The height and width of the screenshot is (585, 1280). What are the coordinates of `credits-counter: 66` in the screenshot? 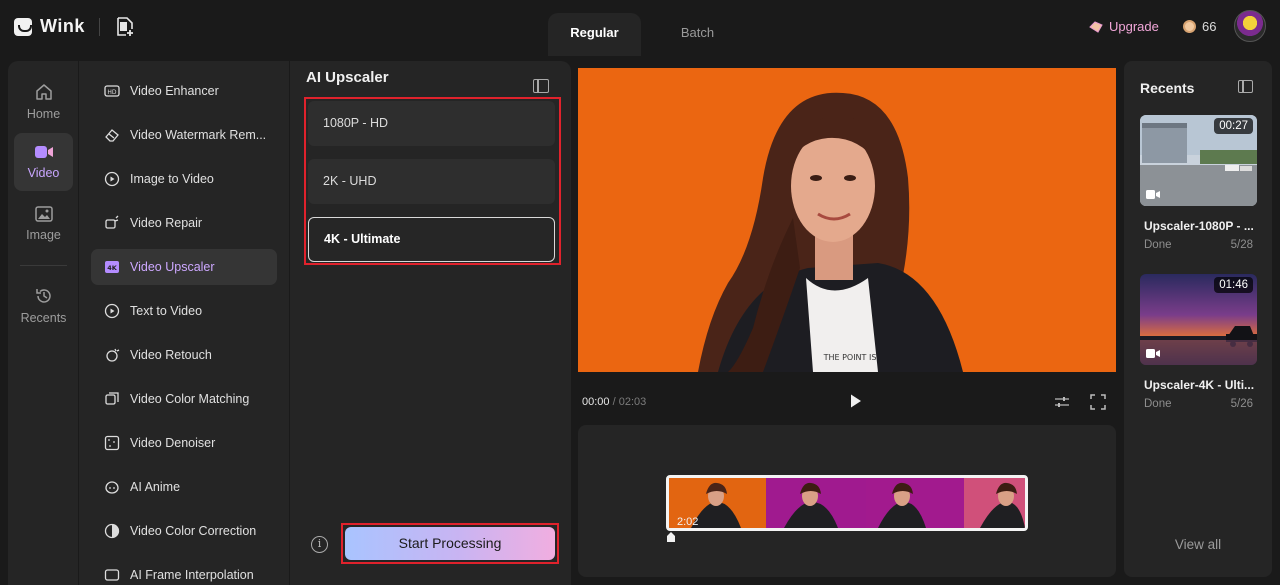 It's located at (1199, 26).